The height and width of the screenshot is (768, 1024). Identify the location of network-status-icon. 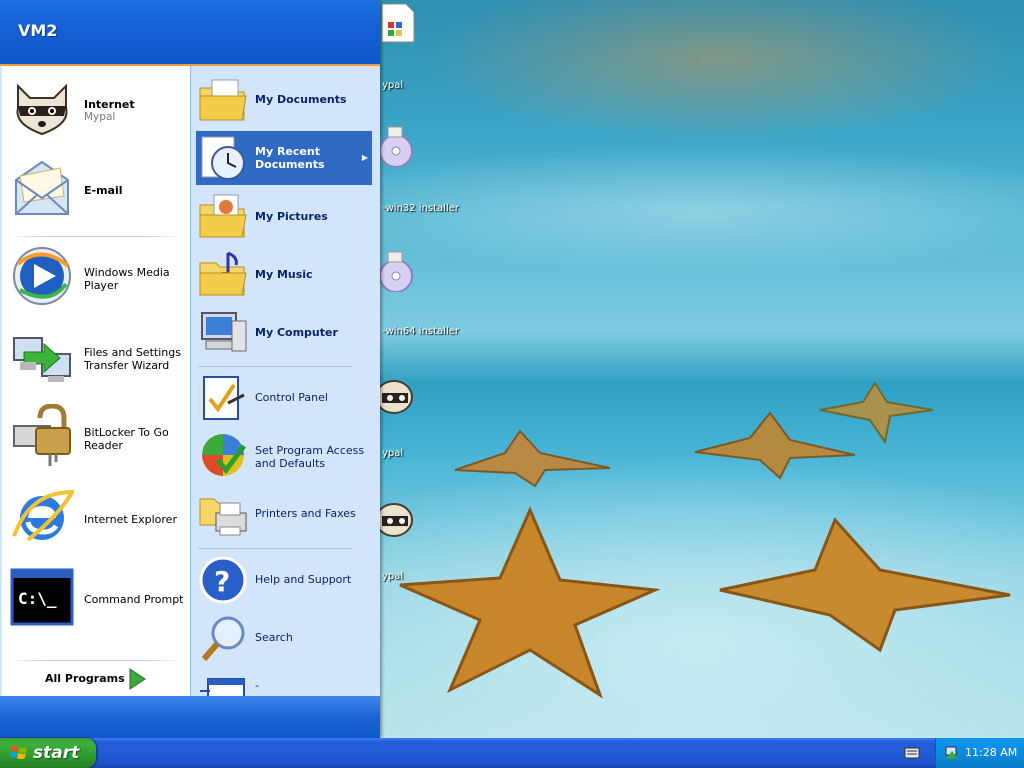
(952, 753).